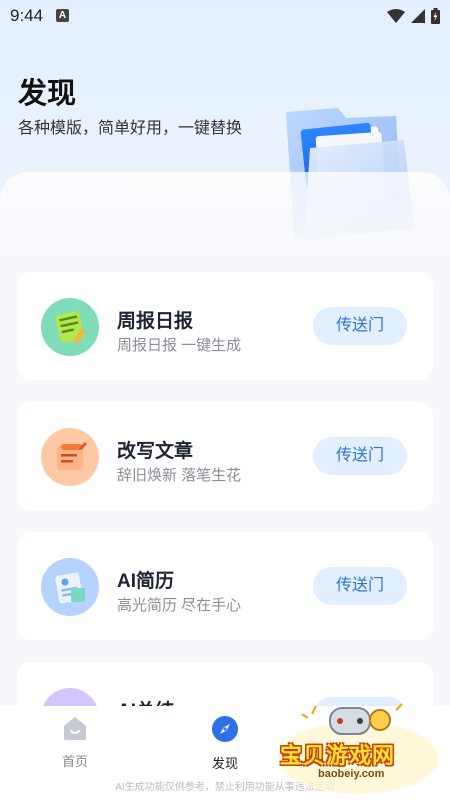 Image resolution: width=450 pixels, height=800 pixels. What do you see at coordinates (224, 763) in the screenshot?
I see `nav-discover-label: 发现` at bounding box center [224, 763].